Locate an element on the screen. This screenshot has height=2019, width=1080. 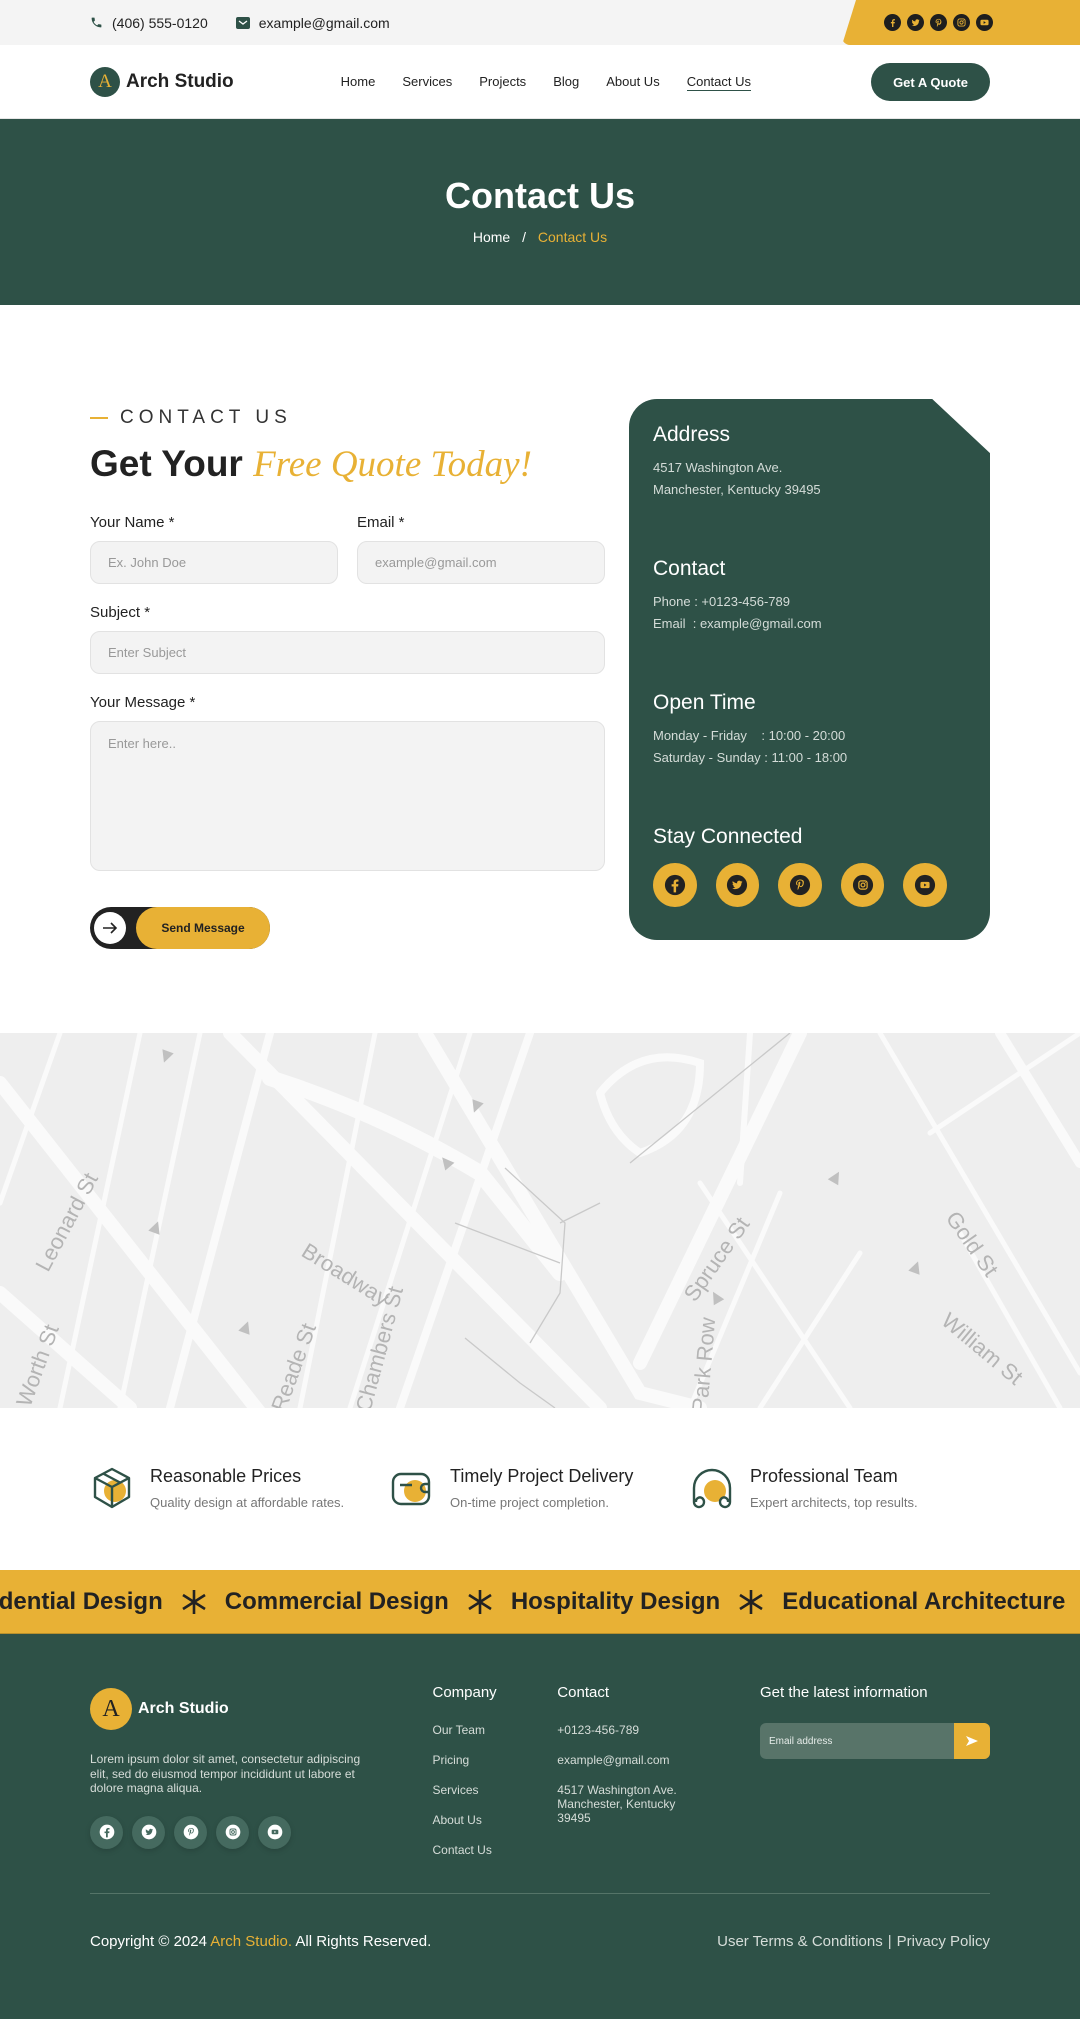
address-line-2: Manchester, Kentucky 39495 is located at coordinates (737, 489).